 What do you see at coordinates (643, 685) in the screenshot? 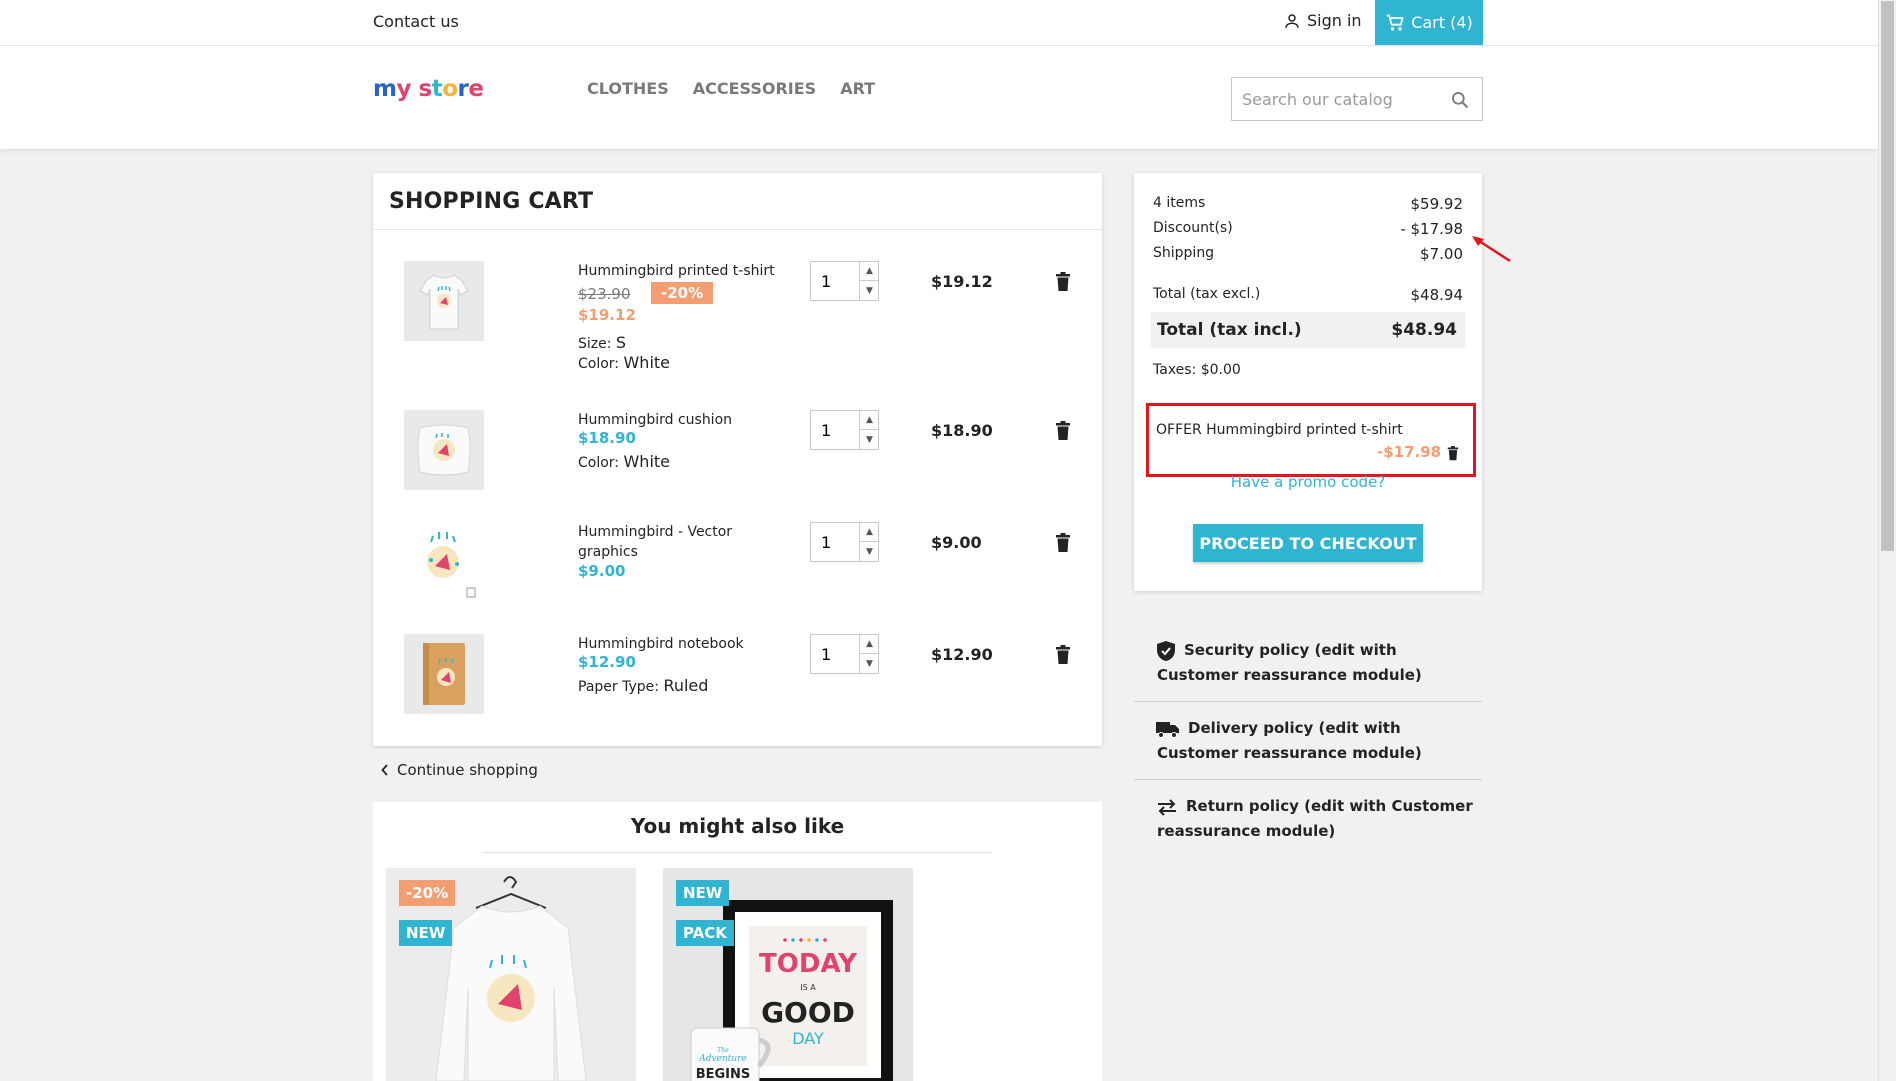
I see `product-attribute-paper-type: Paper Type: Ruled` at bounding box center [643, 685].